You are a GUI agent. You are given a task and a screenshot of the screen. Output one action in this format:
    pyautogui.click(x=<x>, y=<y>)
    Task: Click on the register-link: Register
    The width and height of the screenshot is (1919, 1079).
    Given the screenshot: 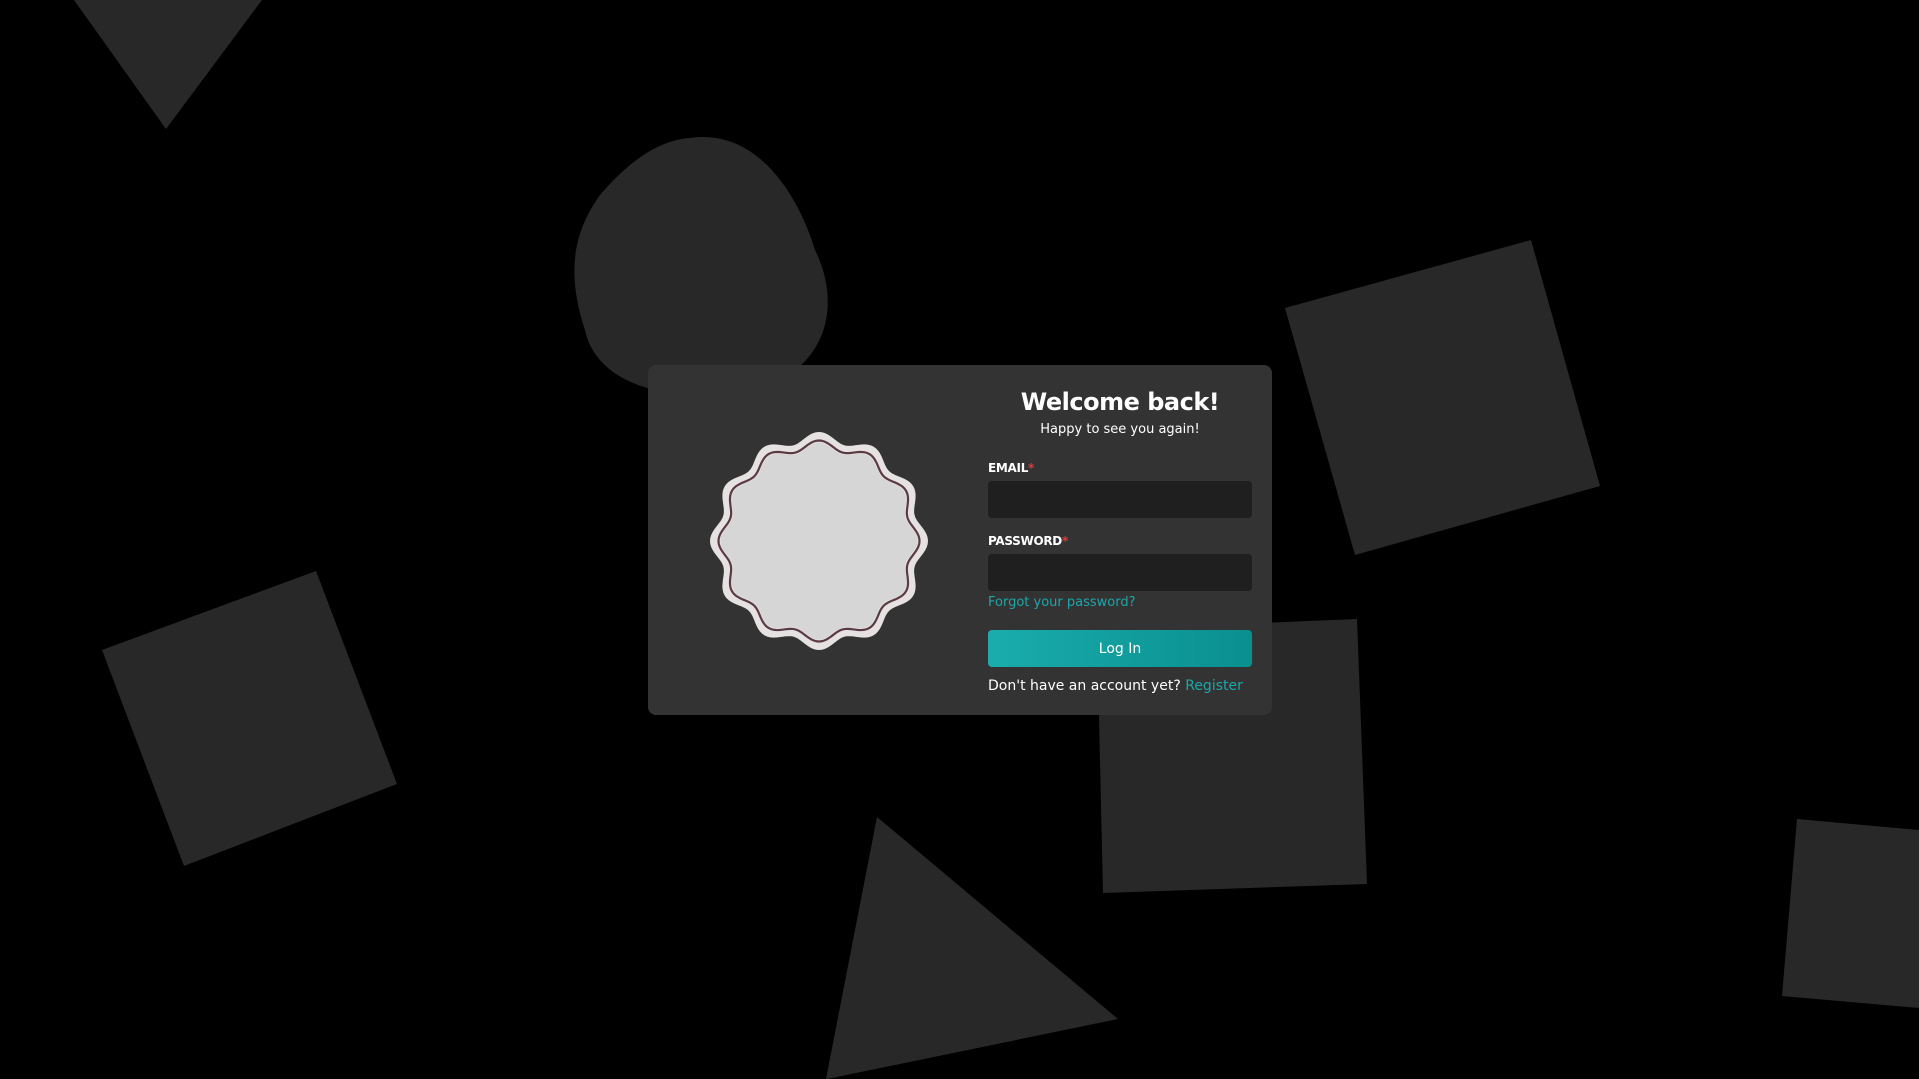 What is the action you would take?
    pyautogui.click(x=1214, y=686)
    